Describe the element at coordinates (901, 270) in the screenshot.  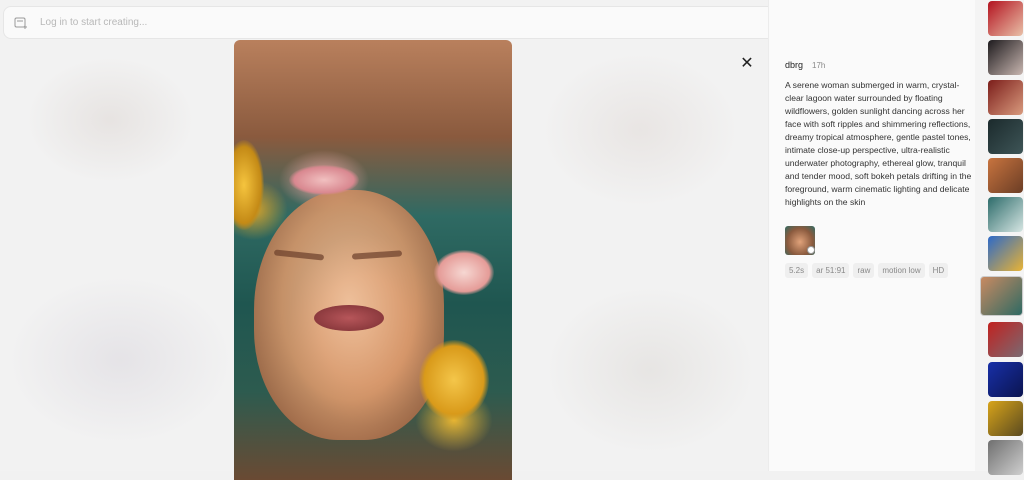
I see `param-tag: motion low` at that location.